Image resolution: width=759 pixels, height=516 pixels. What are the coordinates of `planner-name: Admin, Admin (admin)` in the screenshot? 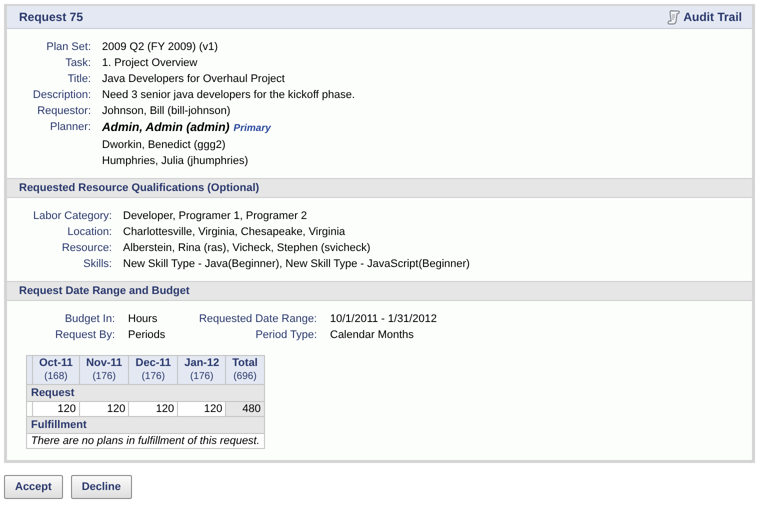 It's located at (166, 127).